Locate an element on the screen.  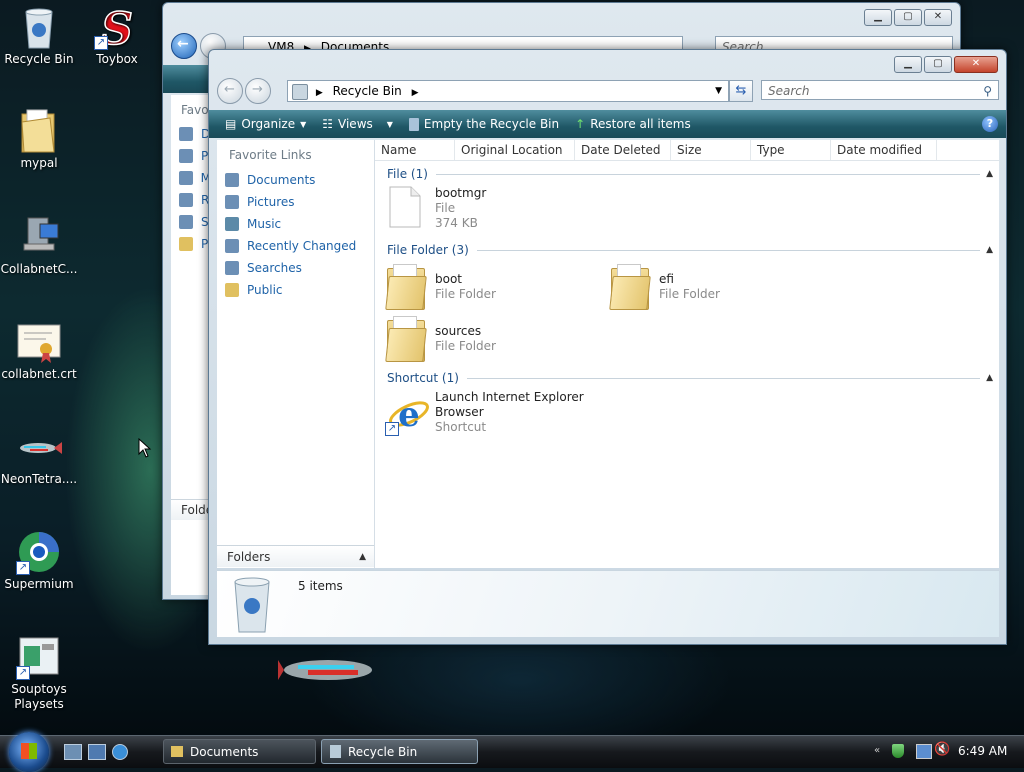
folder-item-efi: efi File Folder is located at coordinates (664, 286).